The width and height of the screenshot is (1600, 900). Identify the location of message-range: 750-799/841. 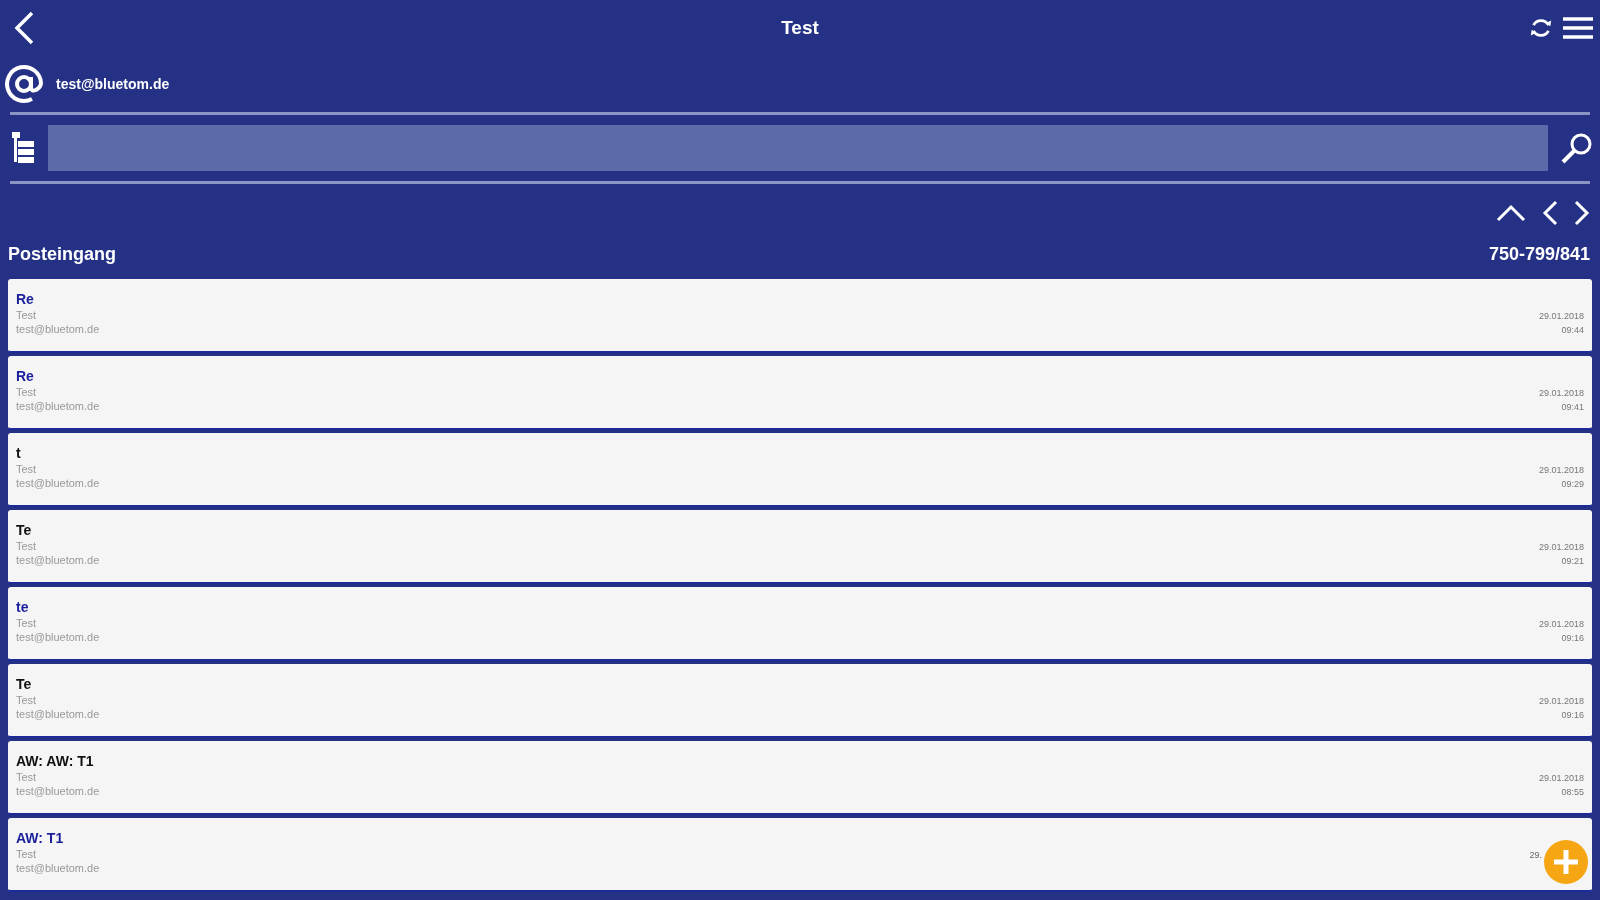
(1539, 254).